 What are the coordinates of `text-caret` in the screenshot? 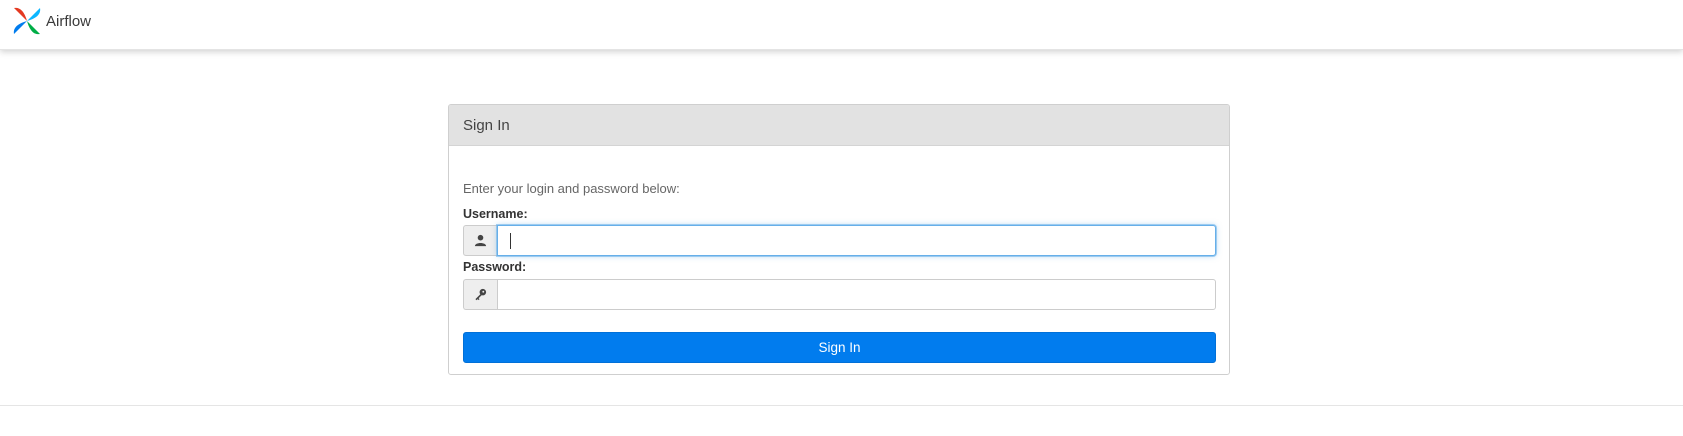 It's located at (510, 241).